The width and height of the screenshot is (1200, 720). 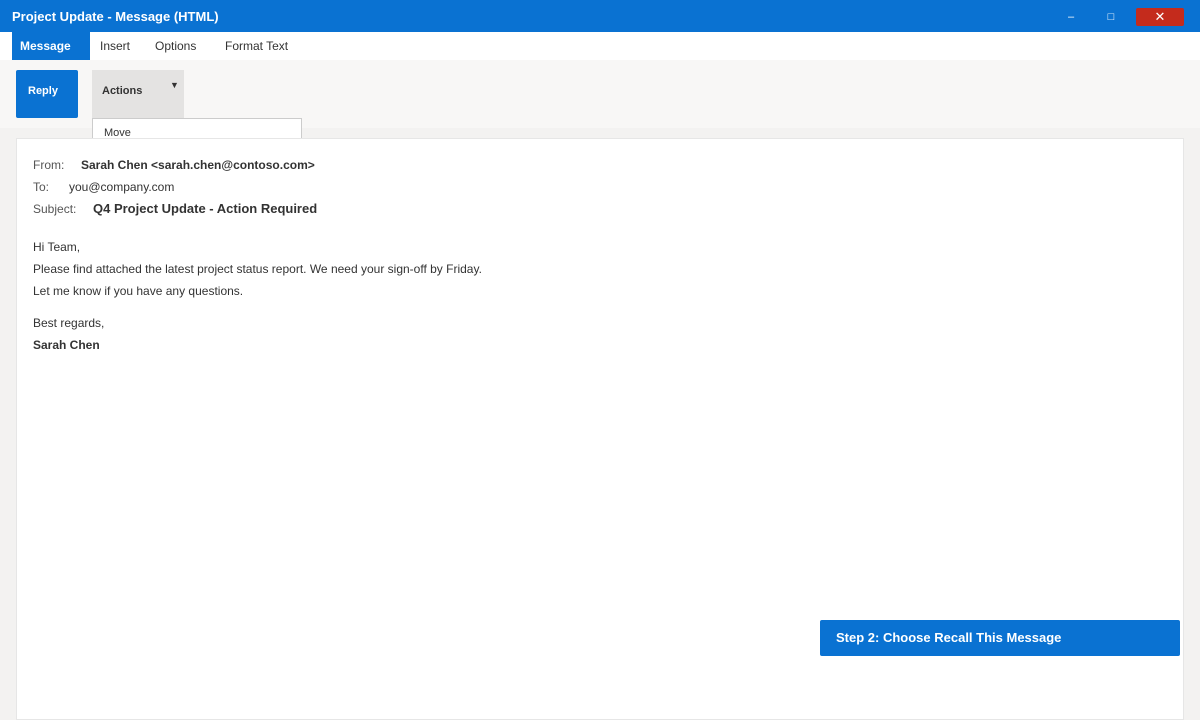 I want to click on body-signature: Sarah Chen, so click(x=66, y=345).